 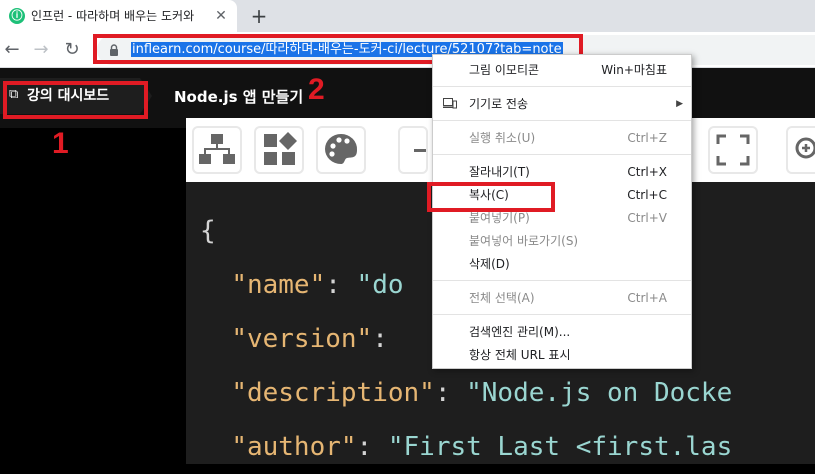 I want to click on menu-item-shortcut: Ctrl+C, so click(x=647, y=195).